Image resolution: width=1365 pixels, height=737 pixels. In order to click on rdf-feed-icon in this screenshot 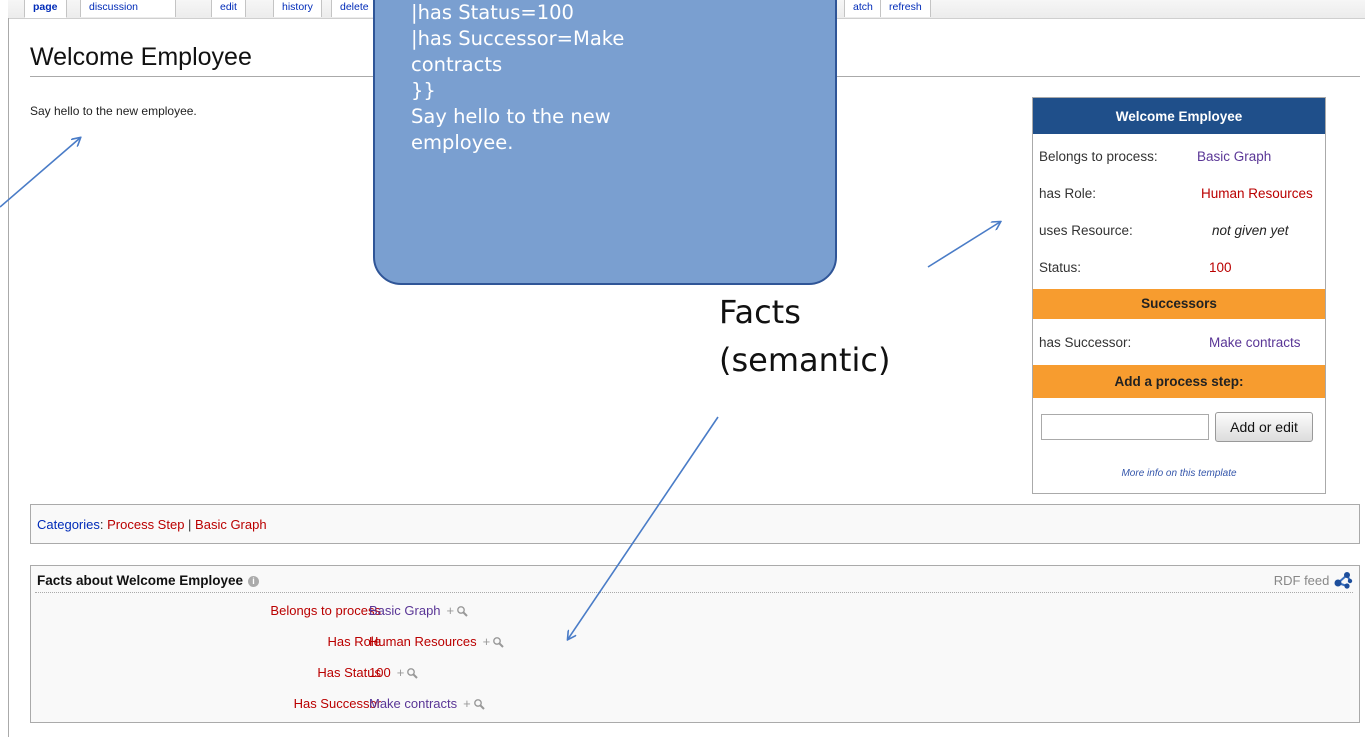, I will do `click(1343, 580)`.